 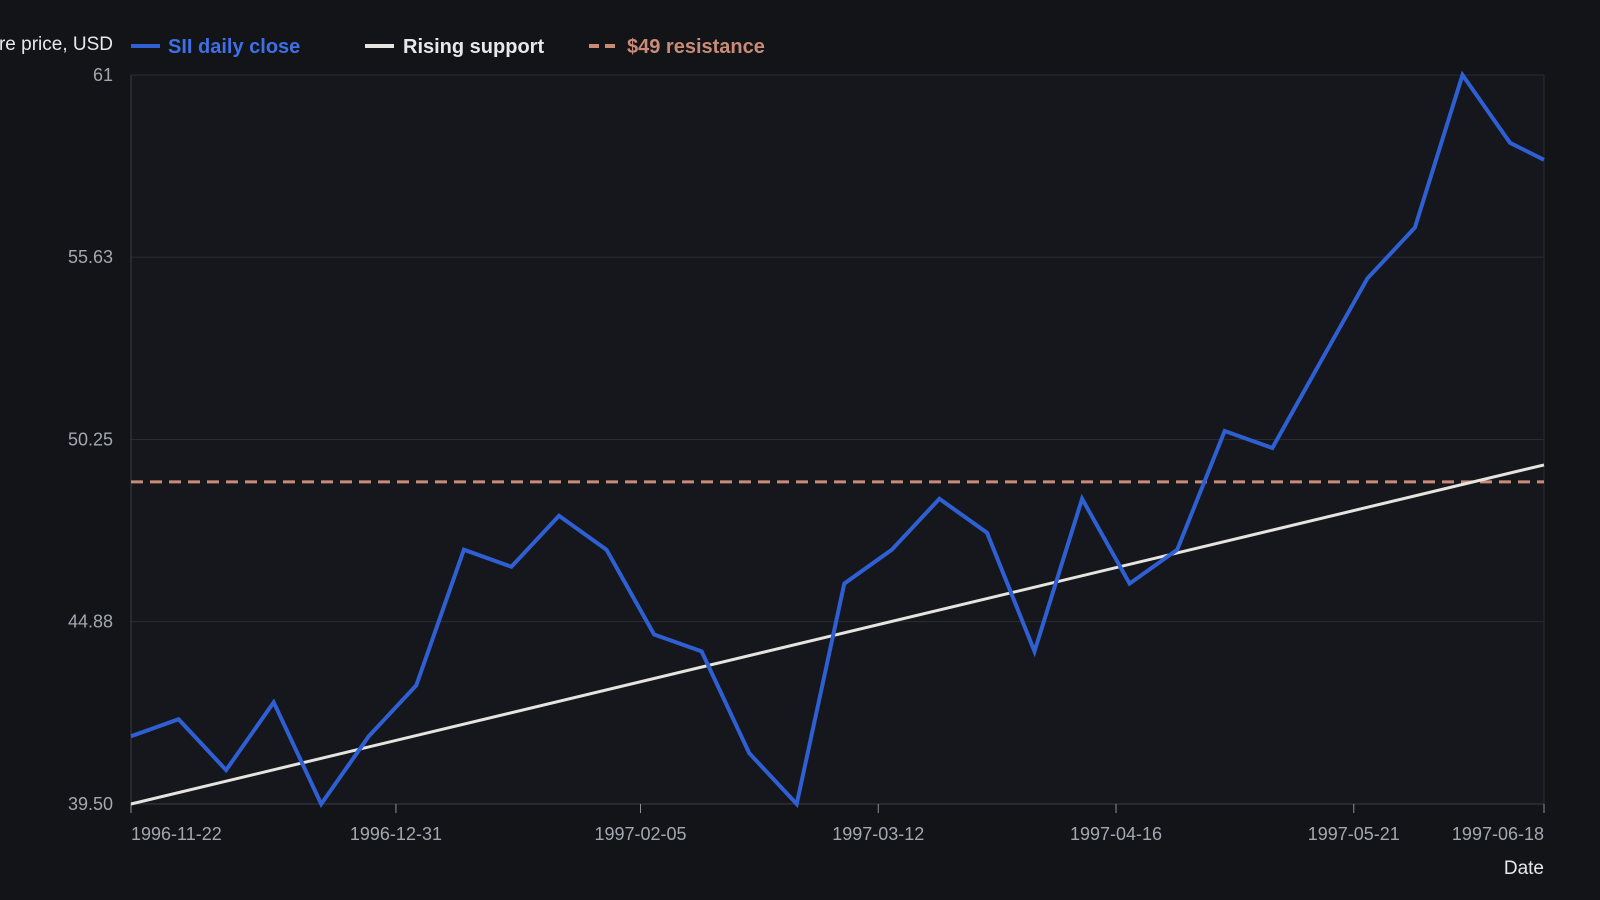 I want to click on y-tick-label: 39.50, so click(x=90, y=804).